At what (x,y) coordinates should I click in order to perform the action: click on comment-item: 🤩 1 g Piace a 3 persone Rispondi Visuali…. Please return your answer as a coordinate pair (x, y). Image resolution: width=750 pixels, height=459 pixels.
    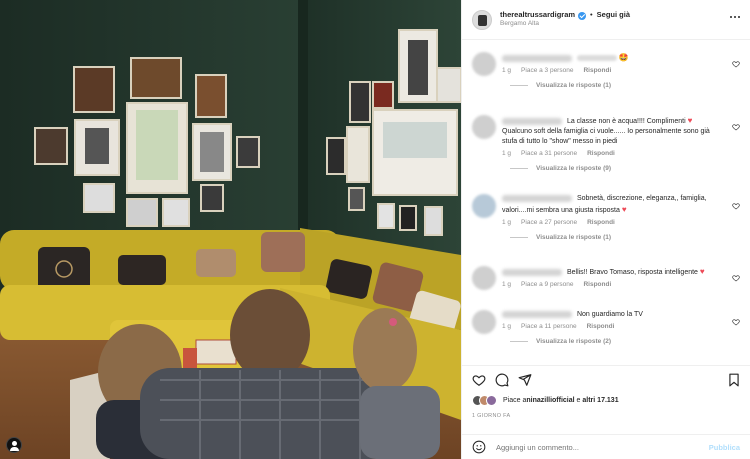
    Looking at the image, I should click on (606, 70).